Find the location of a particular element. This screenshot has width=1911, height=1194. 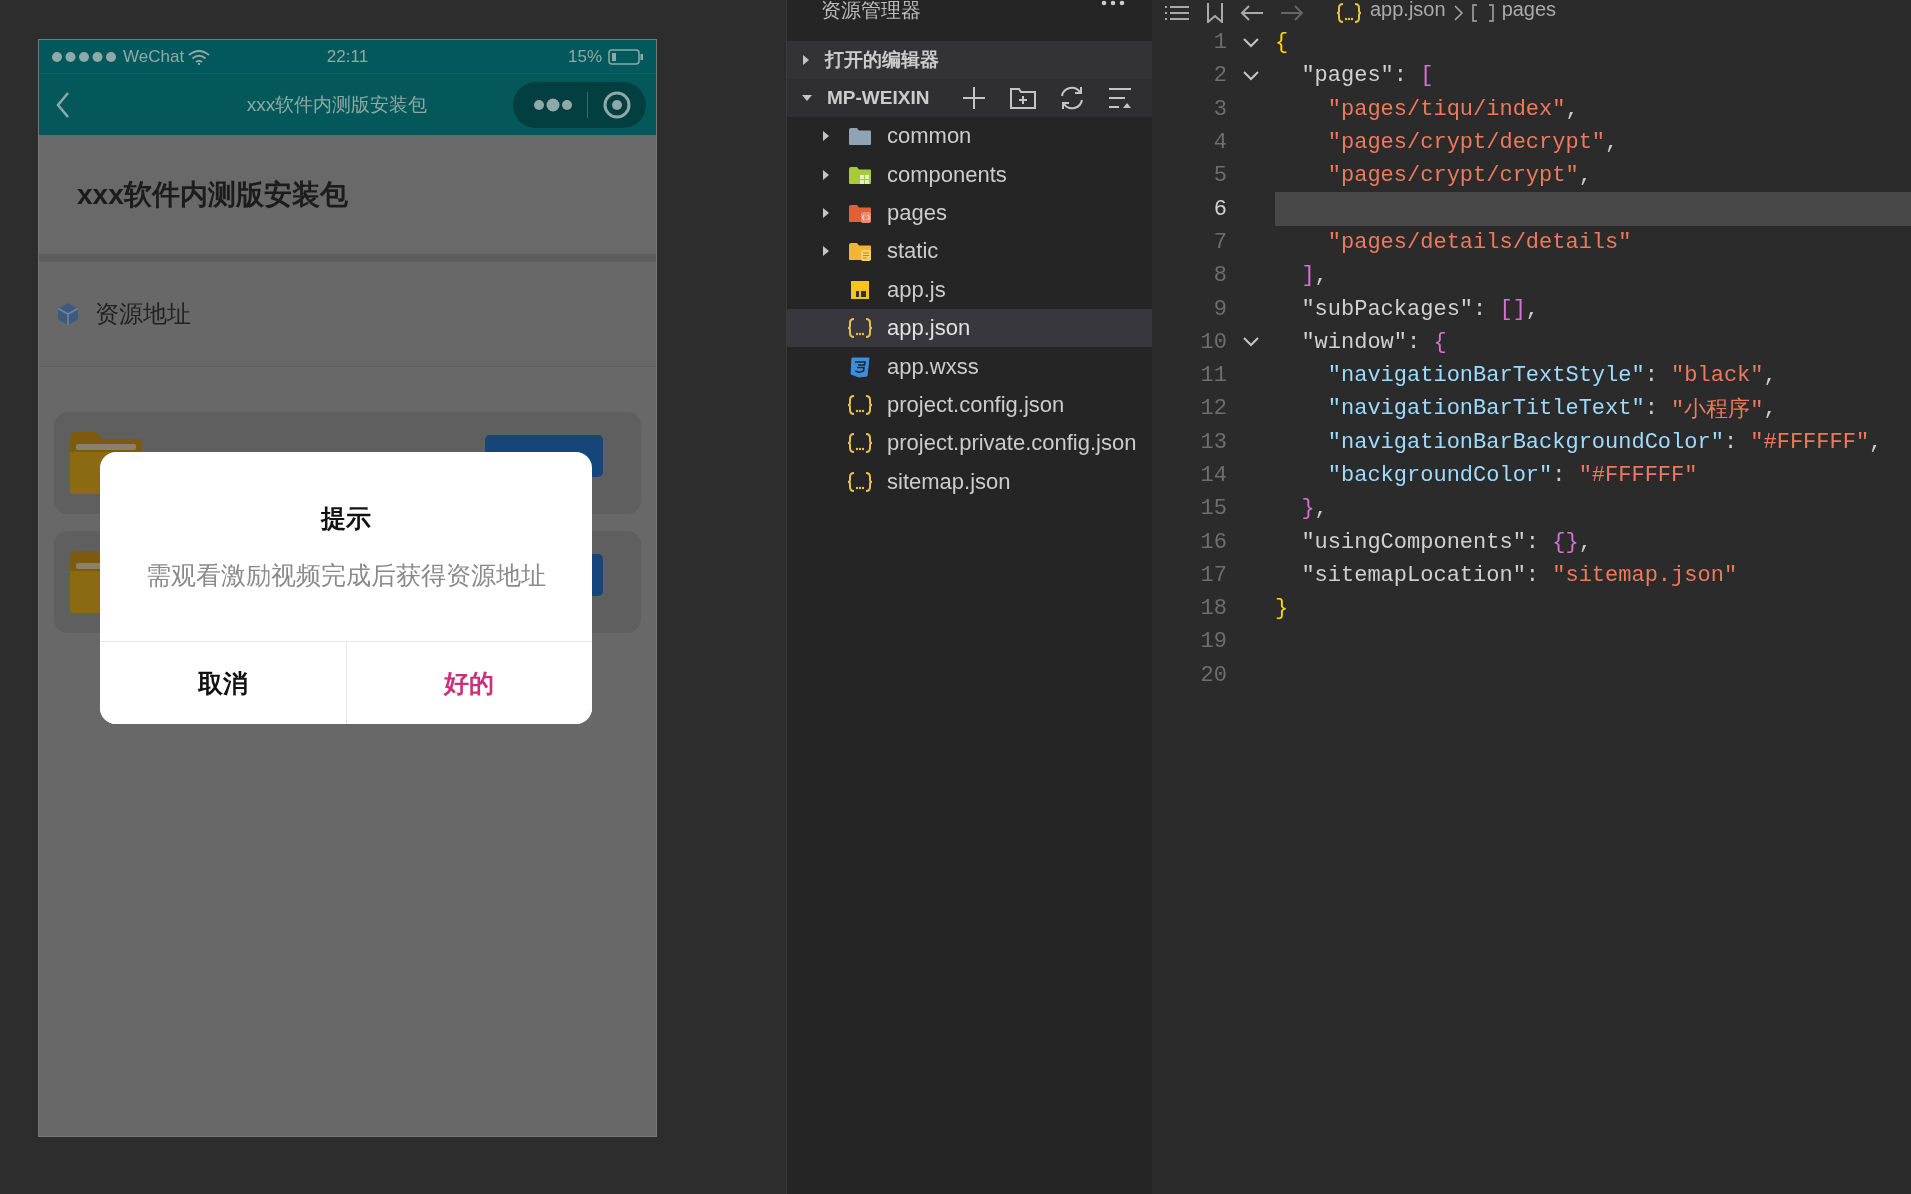

confirm-button: 好的 is located at coordinates (468, 683).